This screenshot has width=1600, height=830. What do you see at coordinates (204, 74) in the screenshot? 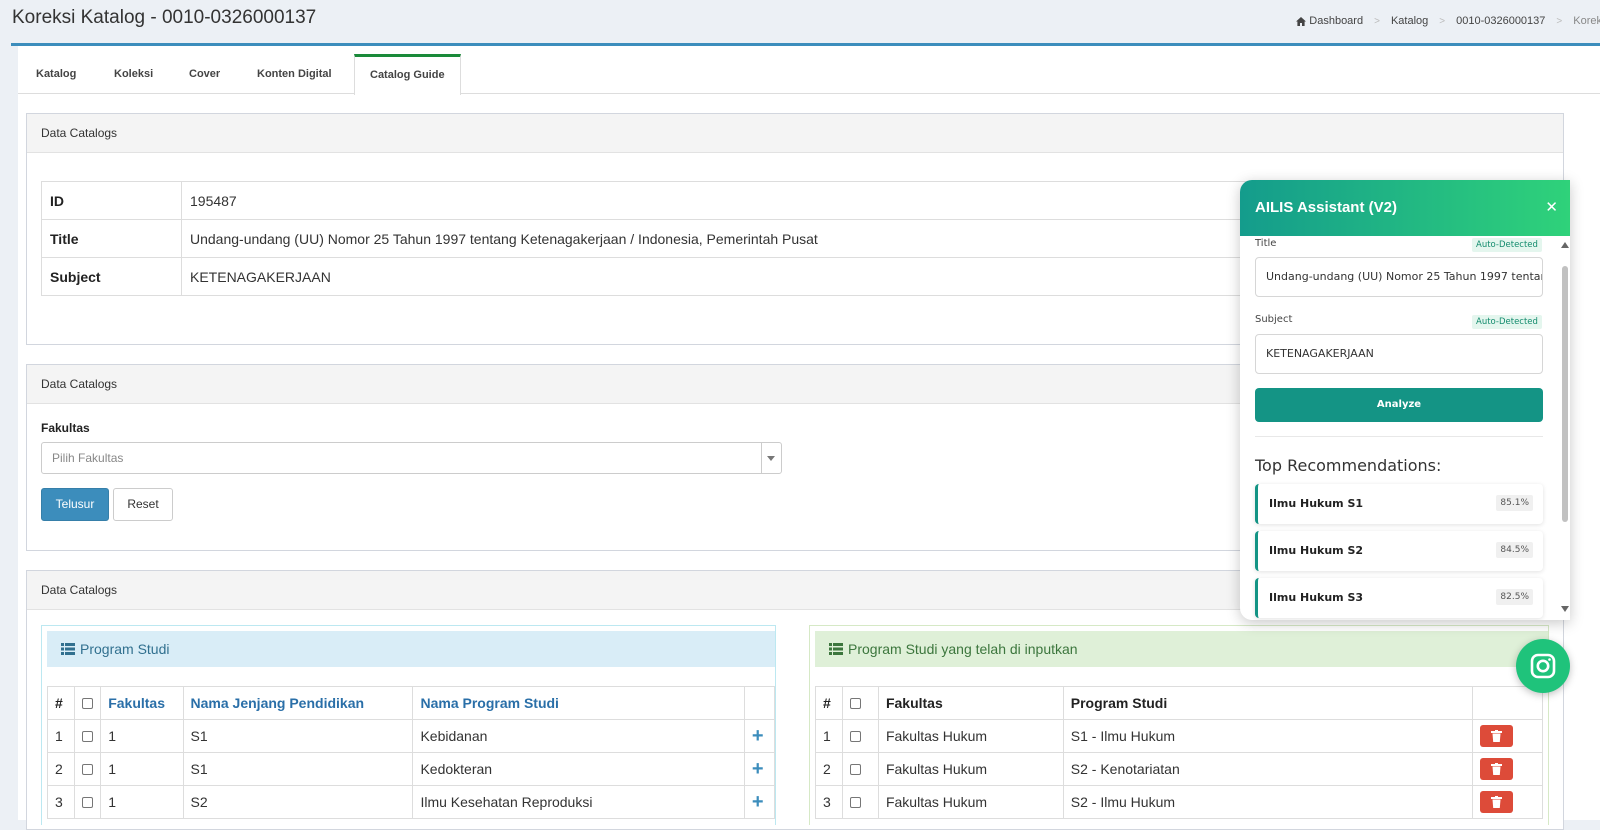
I see `tab-cover: Cover` at bounding box center [204, 74].